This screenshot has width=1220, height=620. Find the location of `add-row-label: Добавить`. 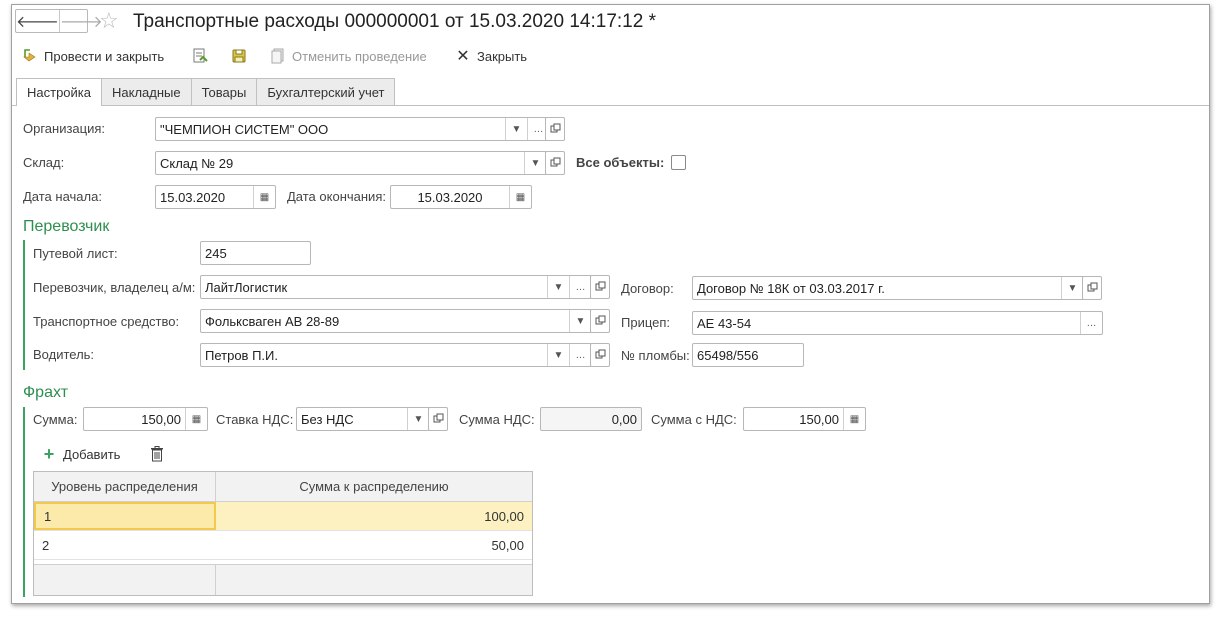

add-row-label: Добавить is located at coordinates (92, 454).